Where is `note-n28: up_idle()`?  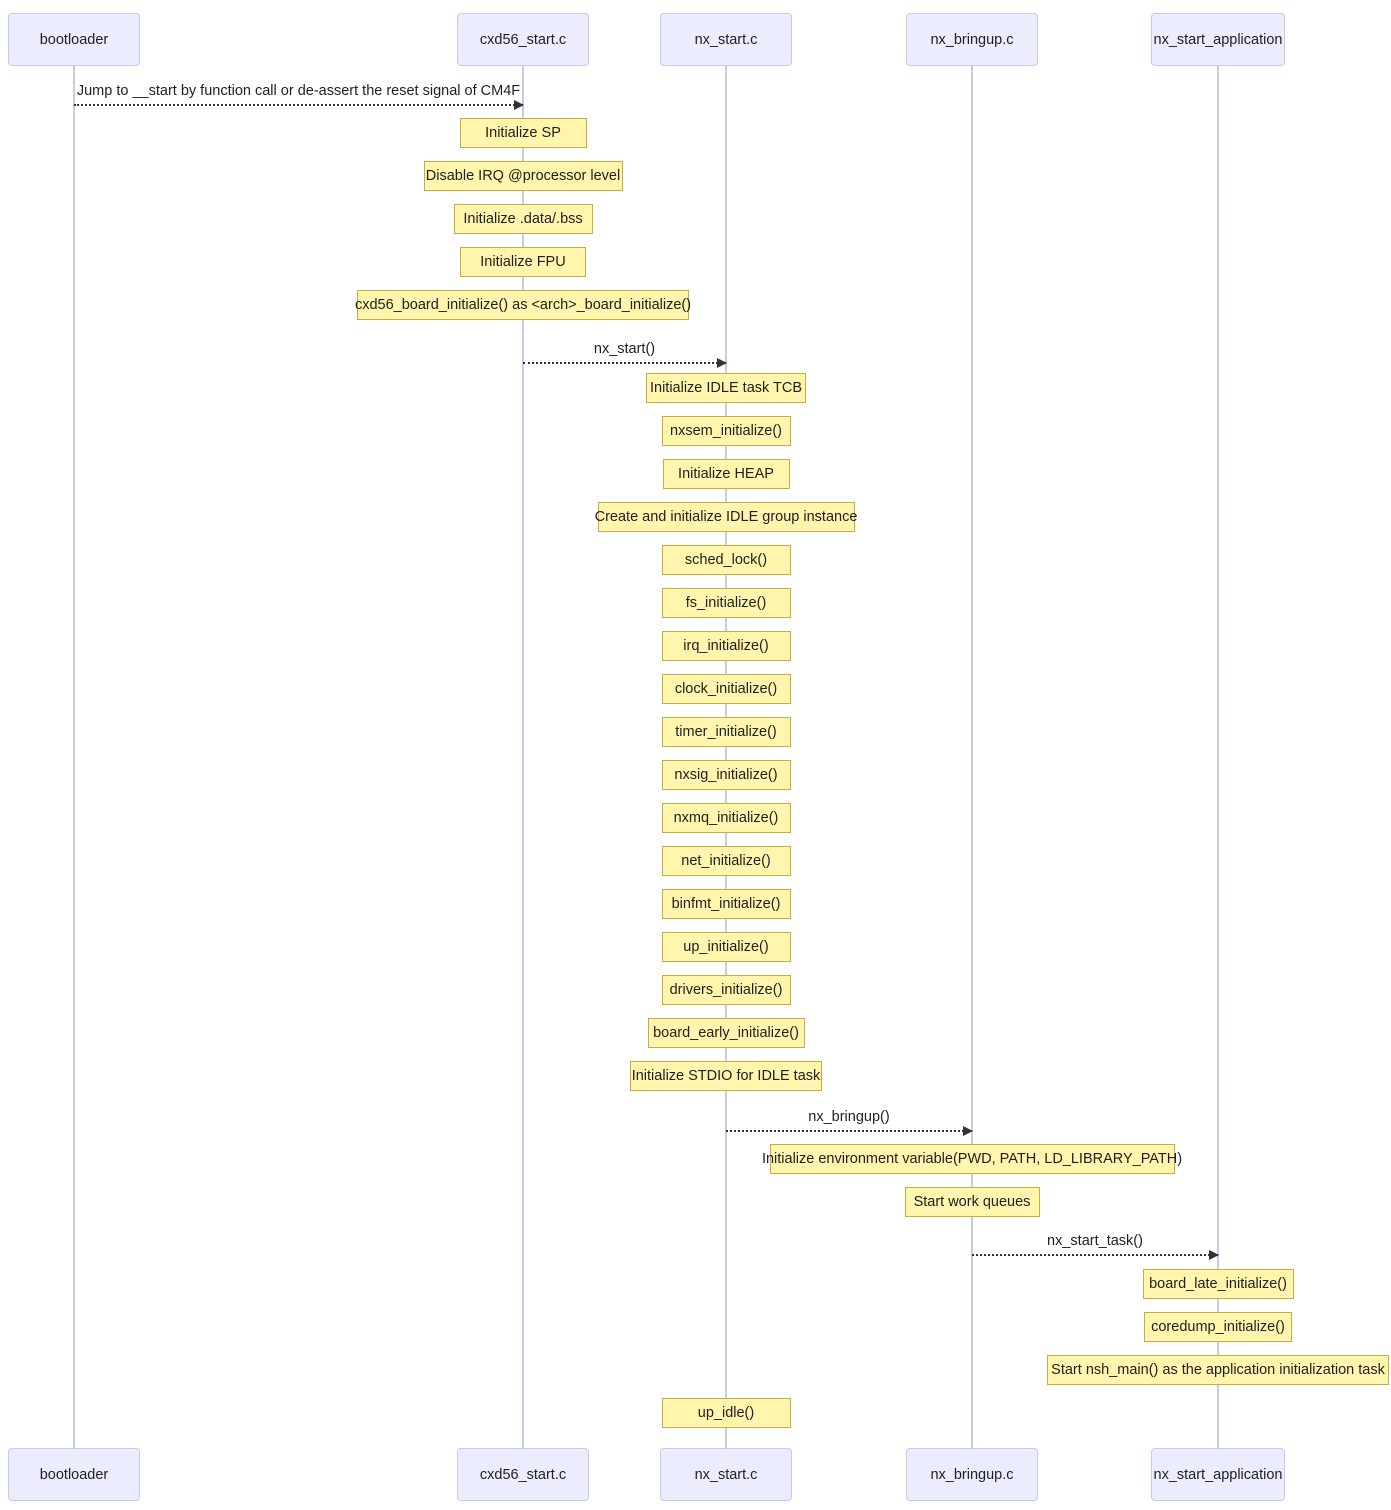 note-n28: up_idle() is located at coordinates (726, 1413).